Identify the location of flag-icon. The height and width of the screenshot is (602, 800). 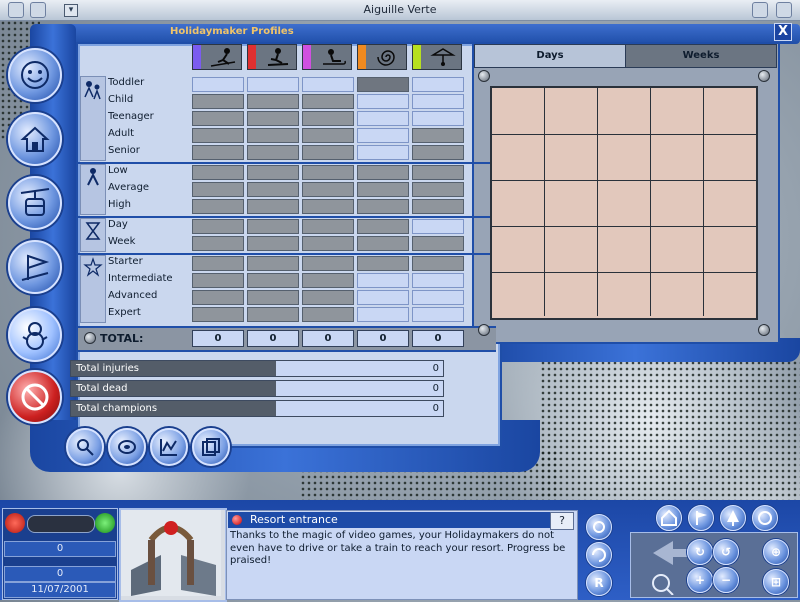
(701, 518).